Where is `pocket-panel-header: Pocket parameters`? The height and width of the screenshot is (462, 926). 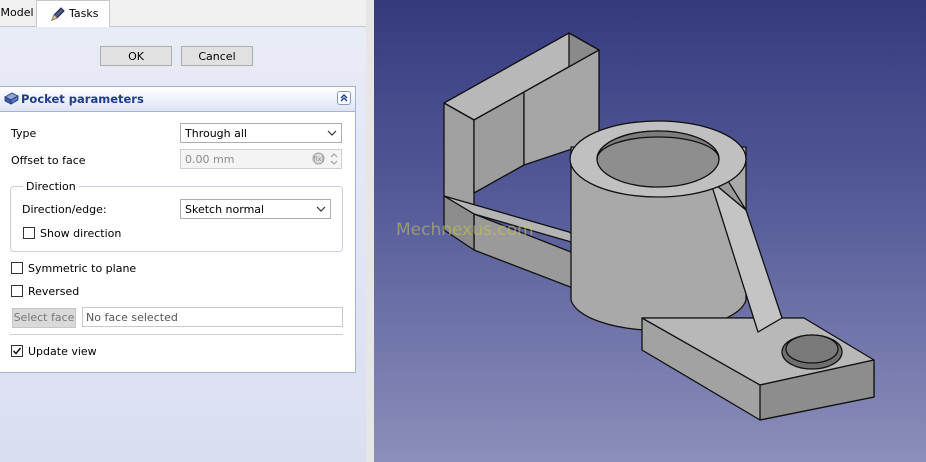
pocket-panel-header: Pocket parameters is located at coordinates (177, 99).